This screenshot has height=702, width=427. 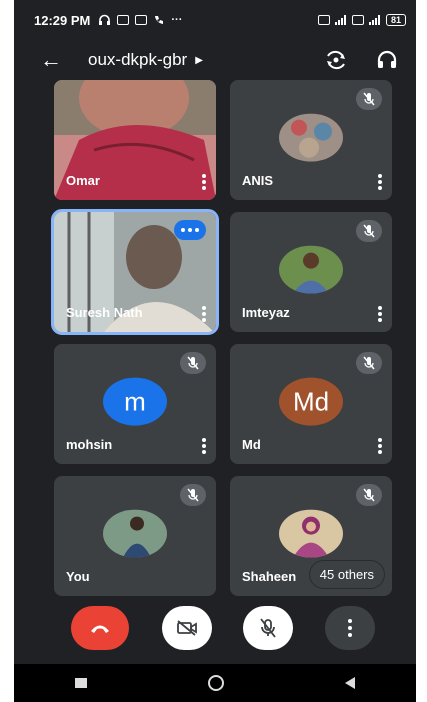 I want to click on status-bar: 12:29 PM ··· 81, so click(x=215, y=20).